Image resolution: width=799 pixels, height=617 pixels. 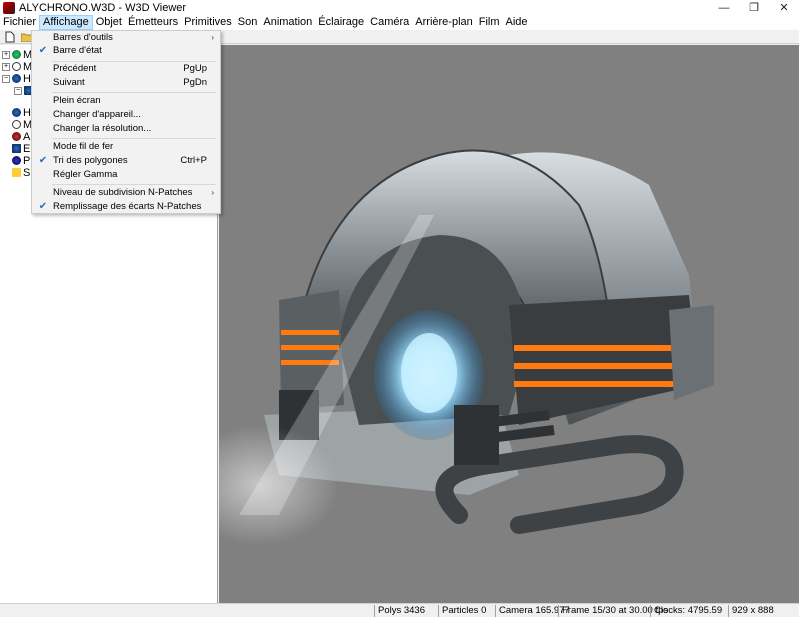 I want to click on minimize-button: —, so click(x=724, y=7).